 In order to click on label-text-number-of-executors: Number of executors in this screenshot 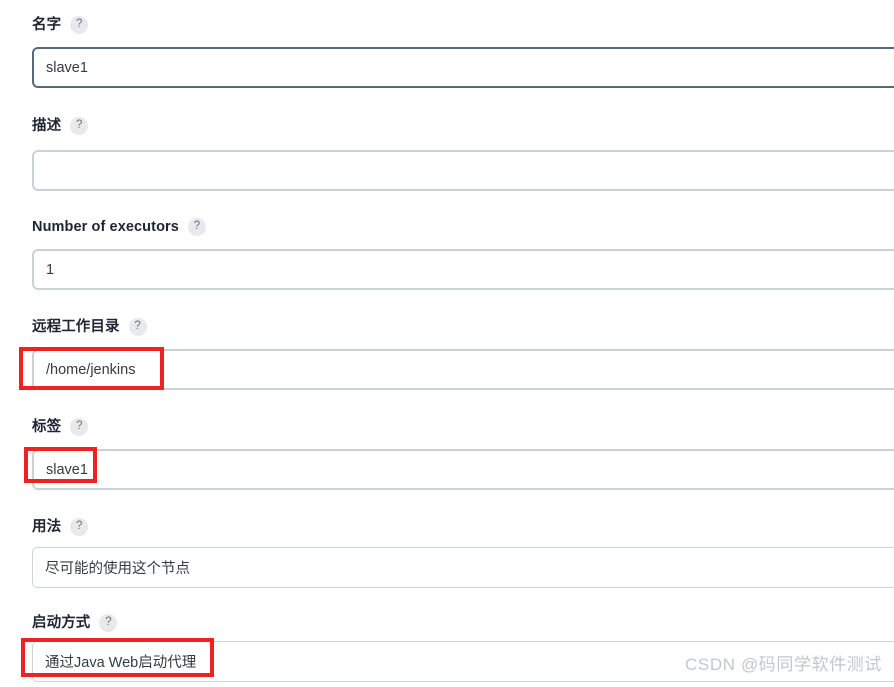, I will do `click(105, 226)`.